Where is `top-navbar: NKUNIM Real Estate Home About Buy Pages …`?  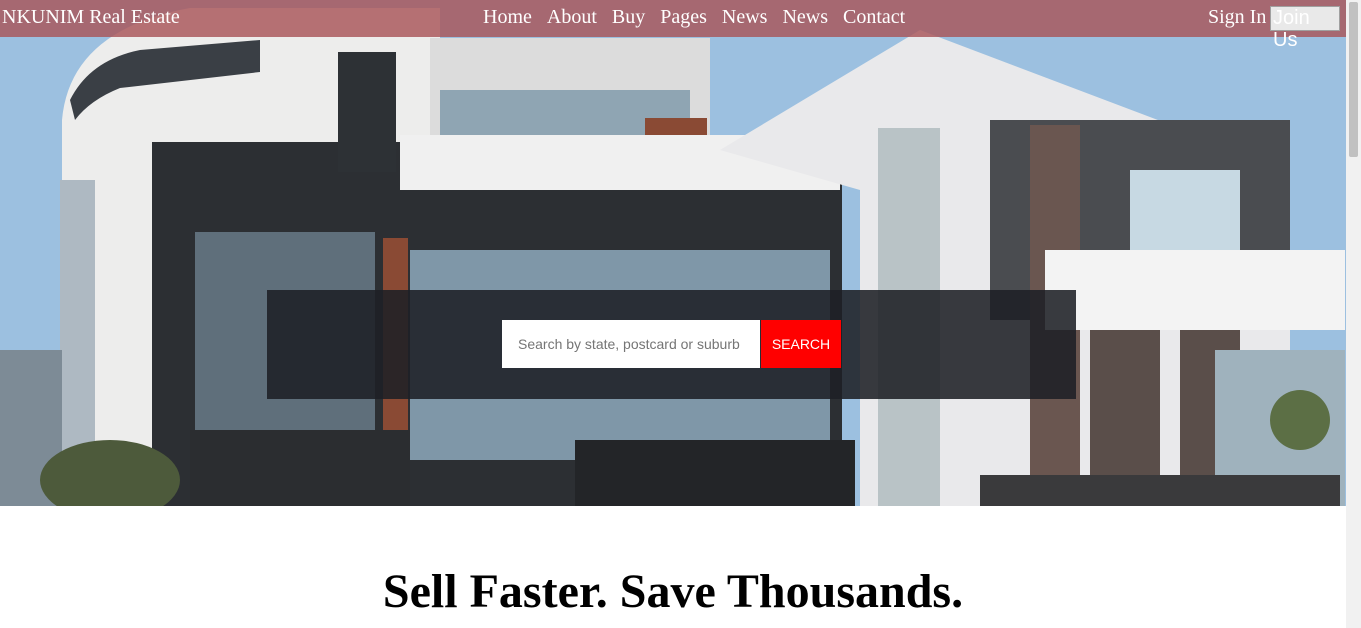 top-navbar: NKUNIM Real Estate Home About Buy Pages … is located at coordinates (673, 25).